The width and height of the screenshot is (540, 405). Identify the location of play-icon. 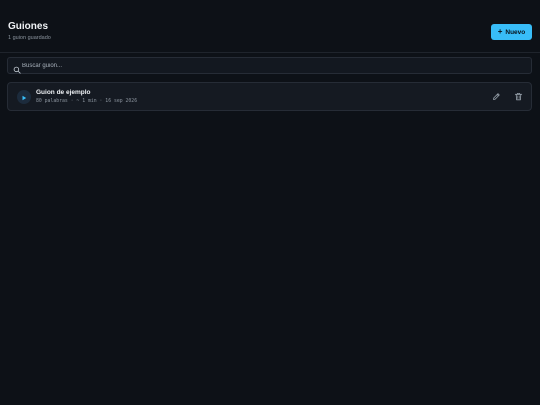
(24, 97).